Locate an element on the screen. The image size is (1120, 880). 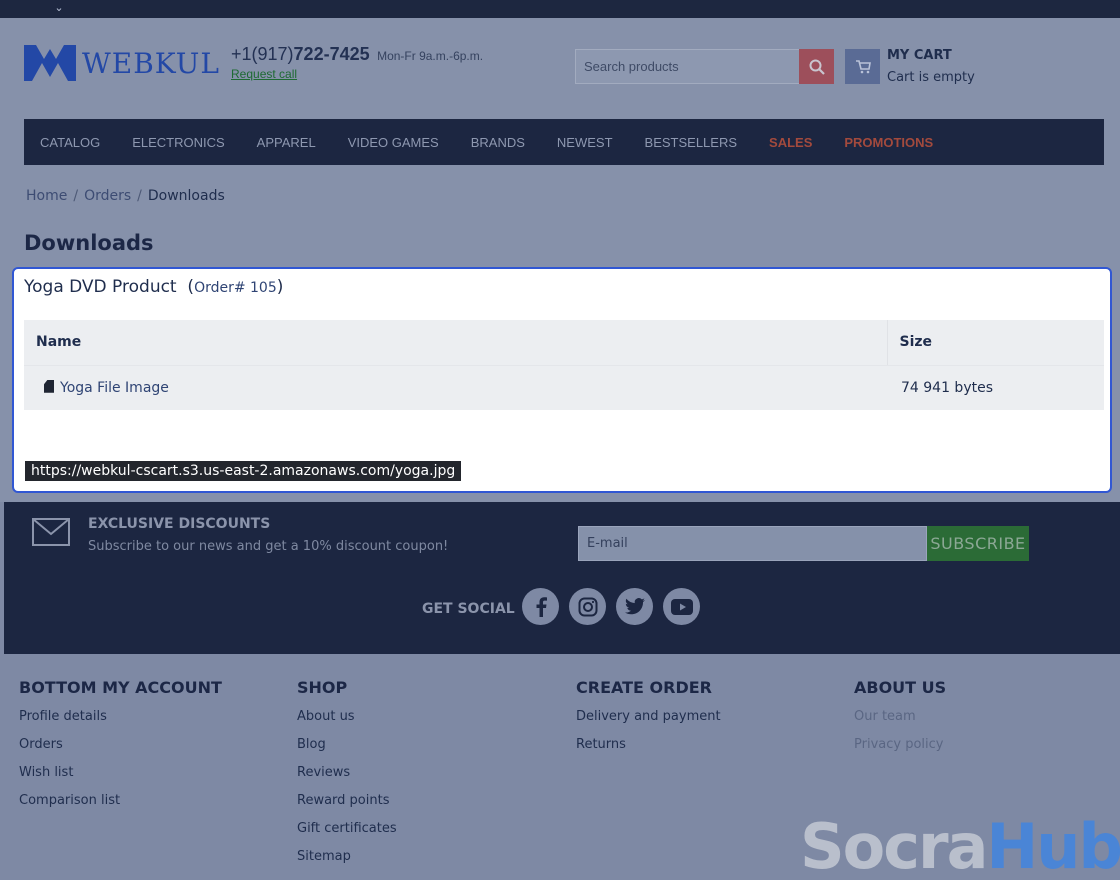
cart-status: Cart is empty is located at coordinates (931, 77).